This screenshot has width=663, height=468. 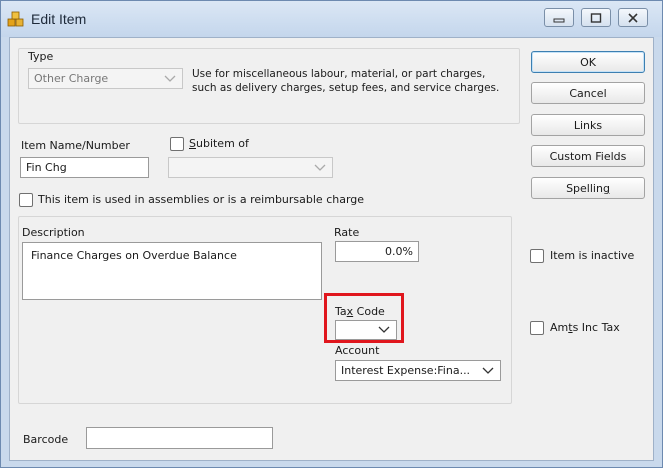 What do you see at coordinates (592, 255) in the screenshot?
I see `item-inactive-label: Item is inactive` at bounding box center [592, 255].